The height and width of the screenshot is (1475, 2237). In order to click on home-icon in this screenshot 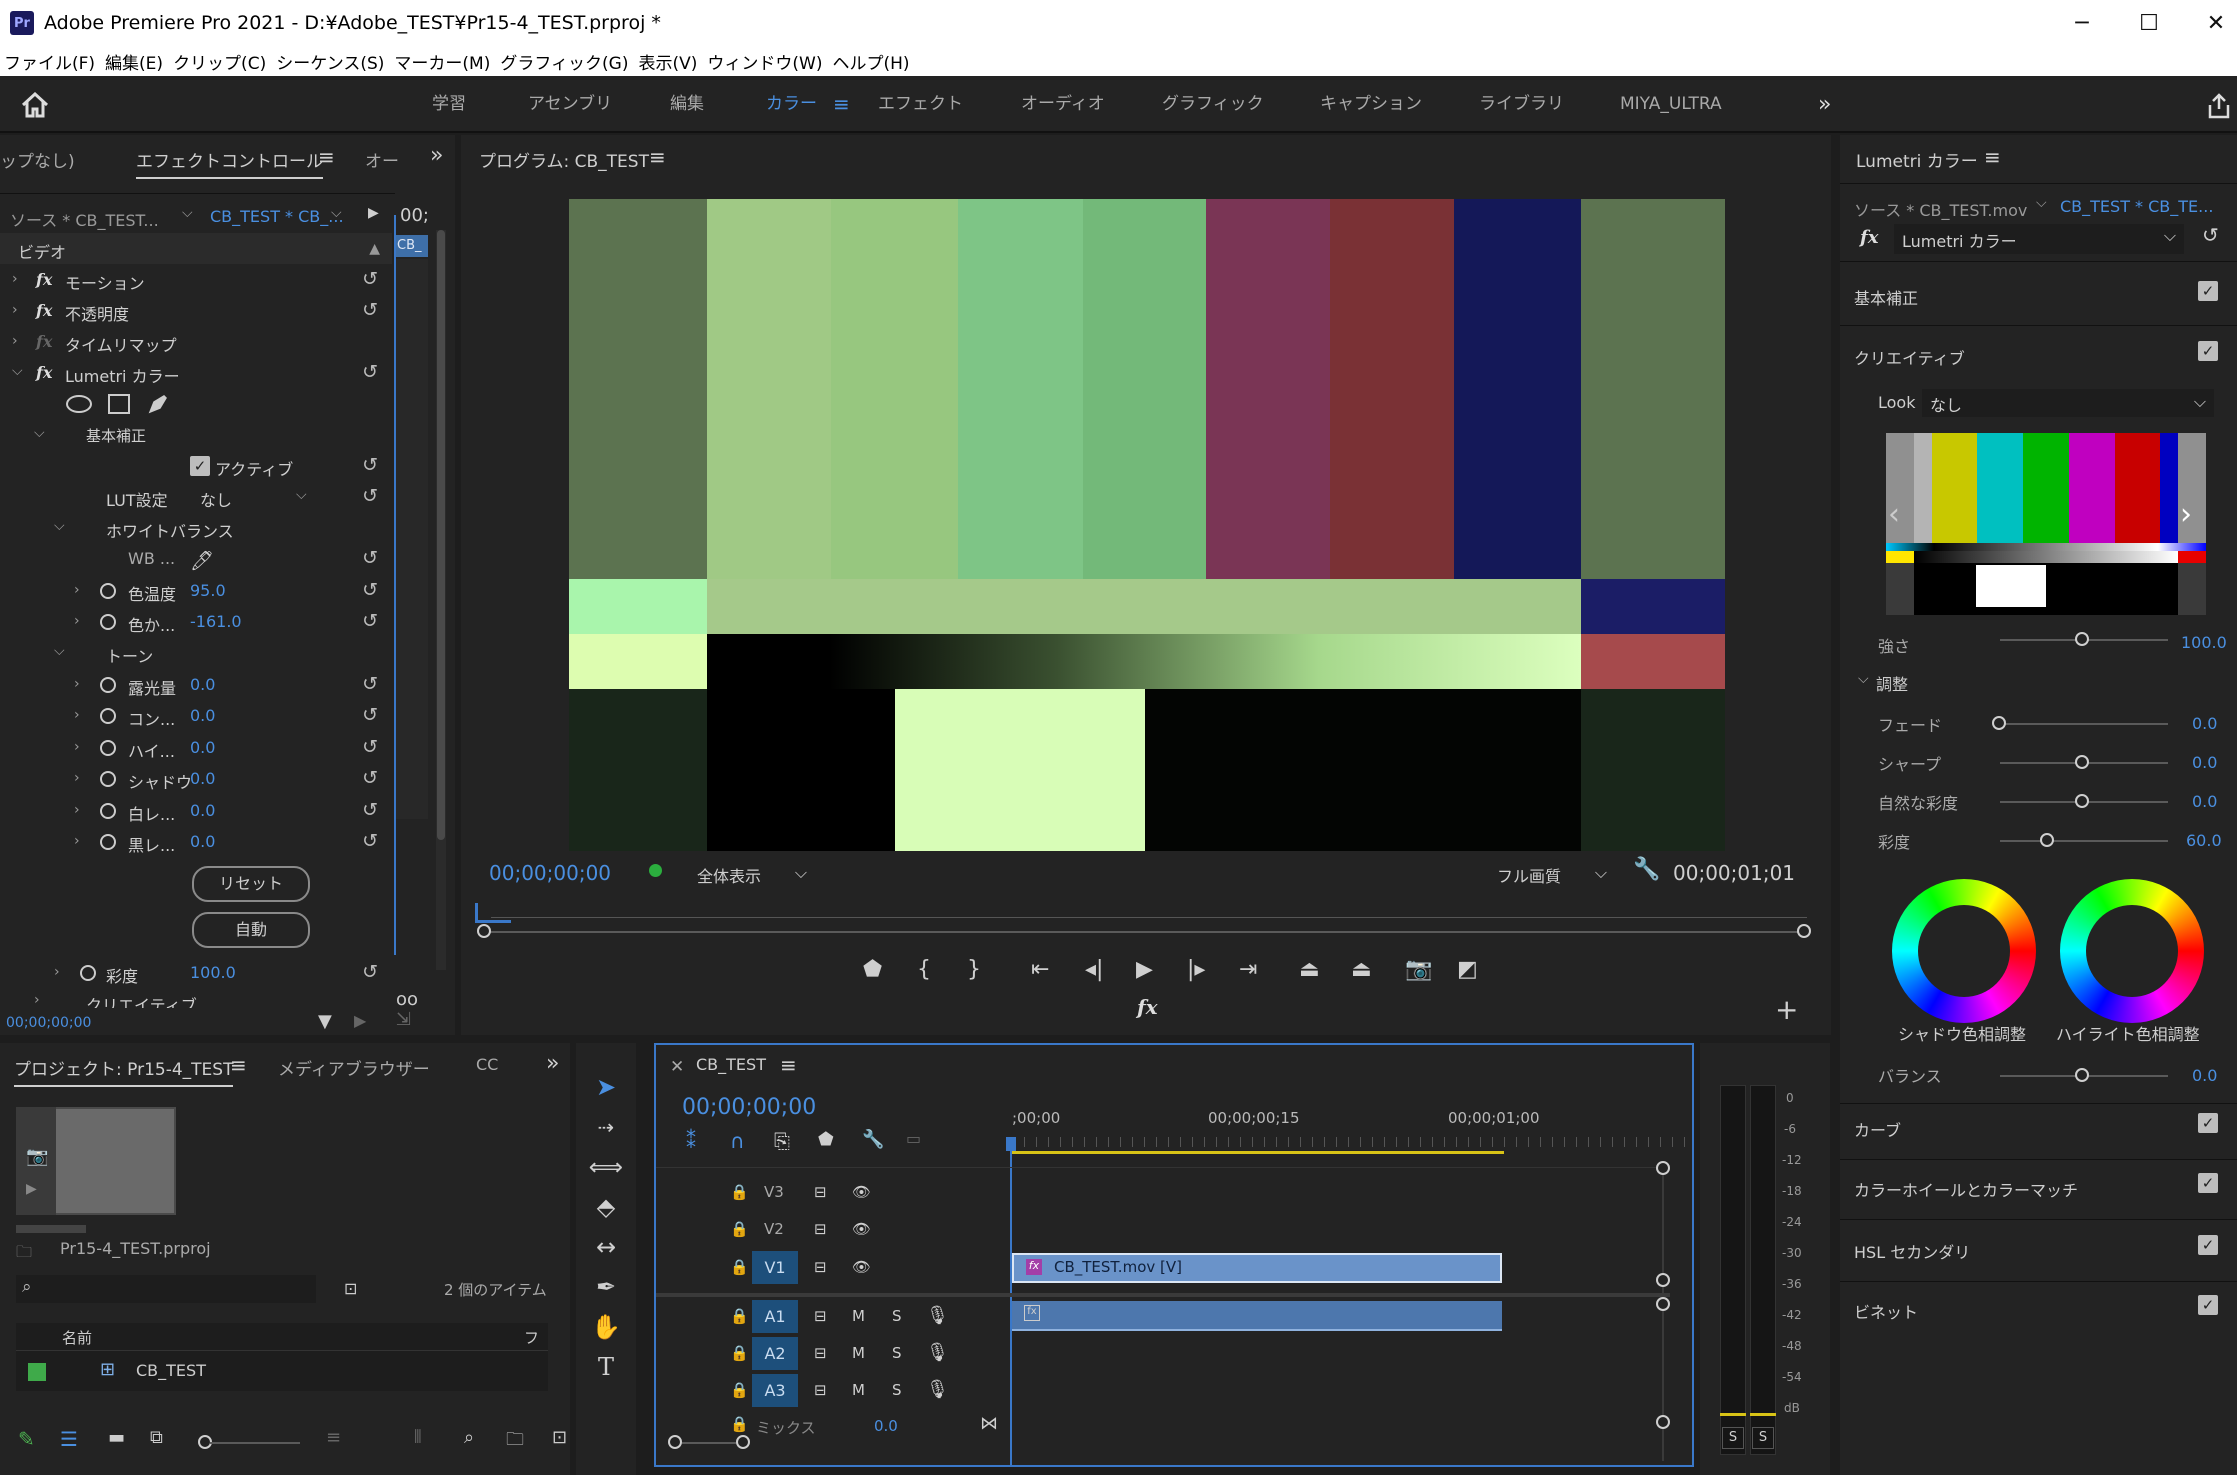, I will do `click(35, 105)`.